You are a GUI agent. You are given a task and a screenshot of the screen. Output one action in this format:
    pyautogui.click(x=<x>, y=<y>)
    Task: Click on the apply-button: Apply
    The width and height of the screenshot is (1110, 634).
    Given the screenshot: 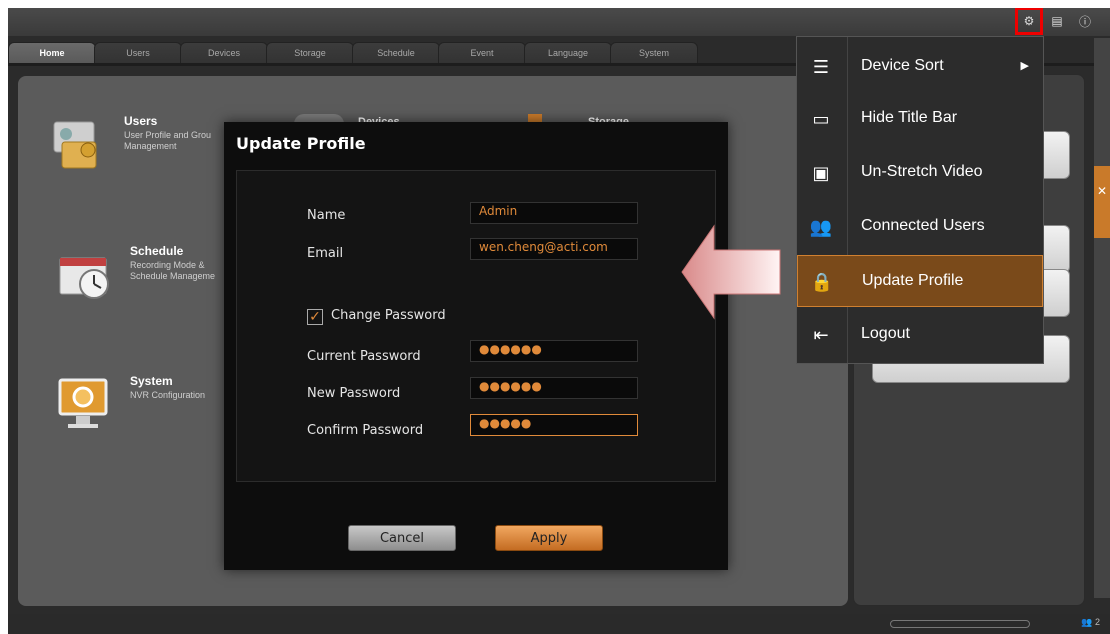 What is the action you would take?
    pyautogui.click(x=549, y=538)
    